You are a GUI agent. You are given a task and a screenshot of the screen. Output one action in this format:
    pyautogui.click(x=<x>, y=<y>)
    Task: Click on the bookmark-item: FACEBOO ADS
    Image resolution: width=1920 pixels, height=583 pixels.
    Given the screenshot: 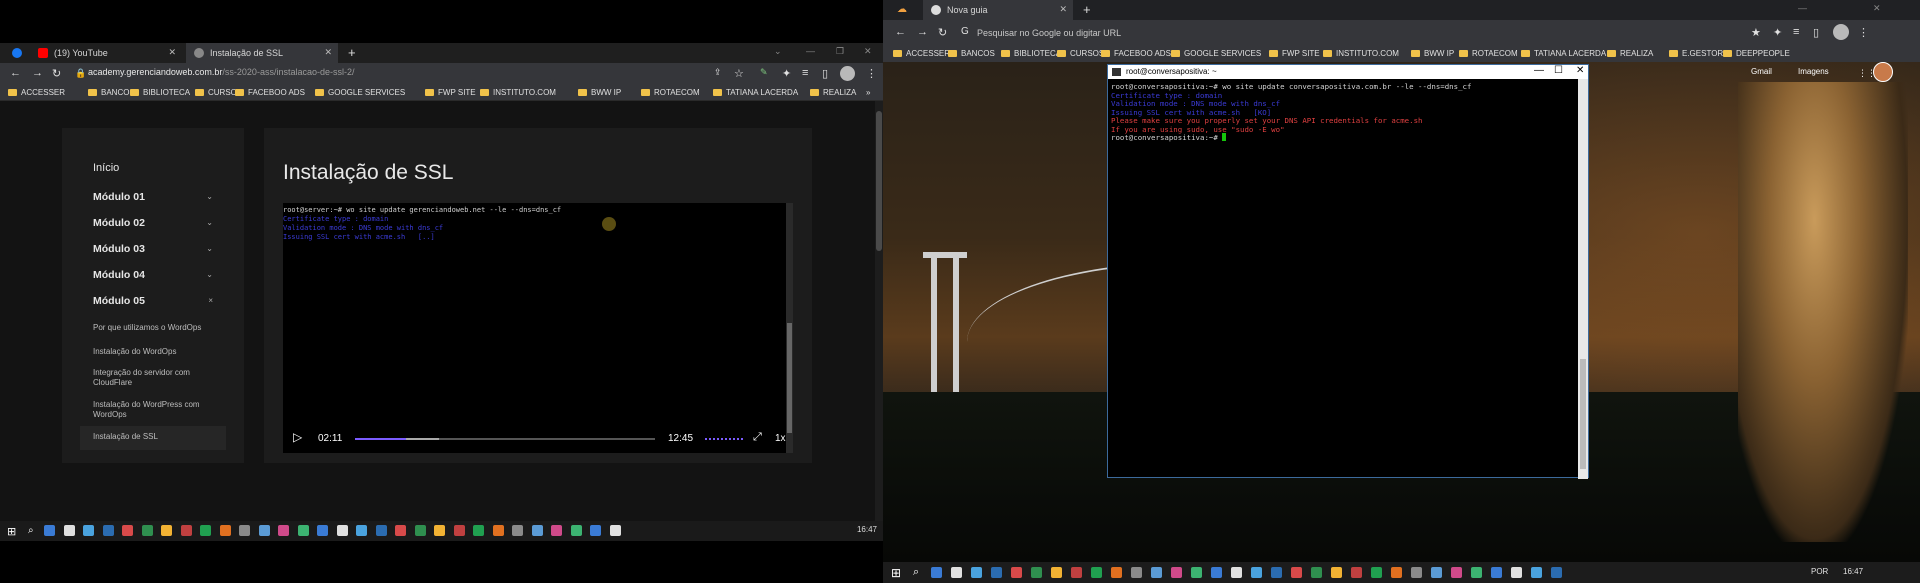 What is the action you would take?
    pyautogui.click(x=1136, y=53)
    